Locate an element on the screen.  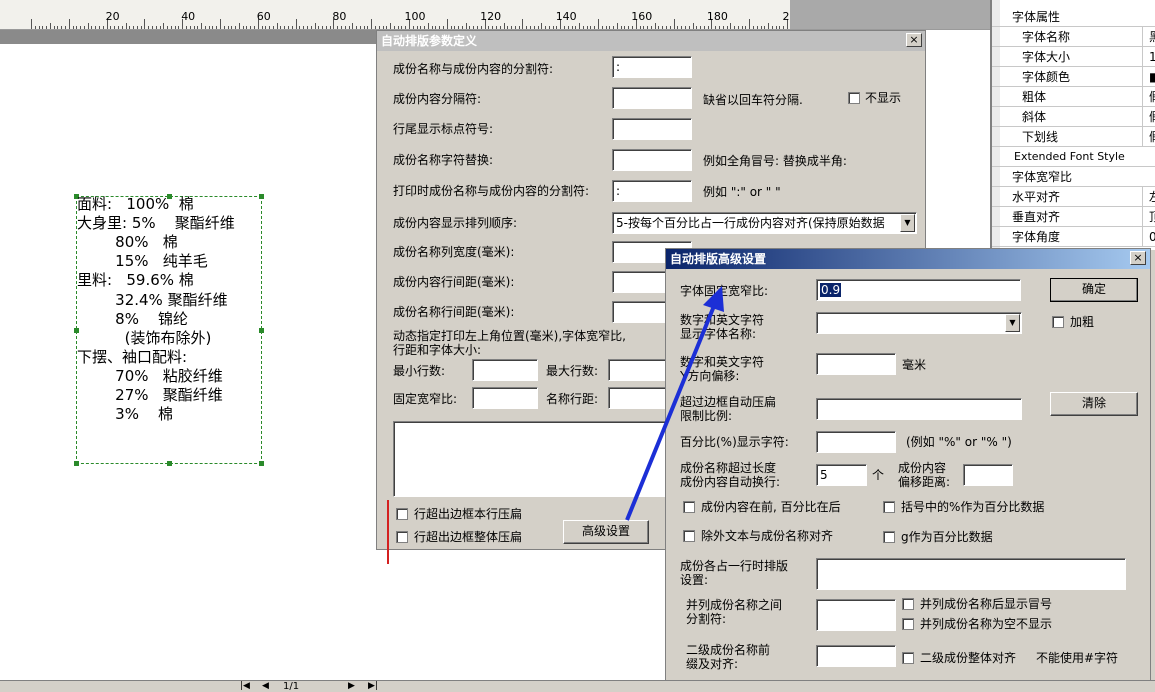
arrow-annotation is located at coordinates (674, 403).